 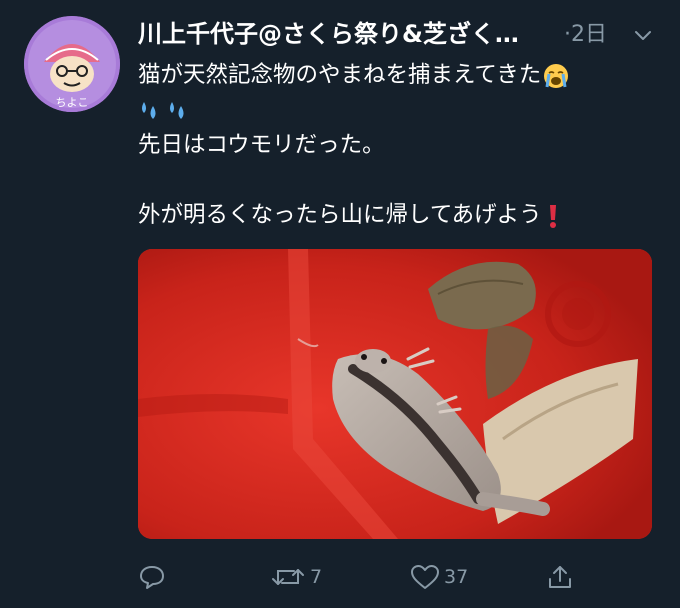 I want to click on avatar: ちよこ, so click(x=72, y=64).